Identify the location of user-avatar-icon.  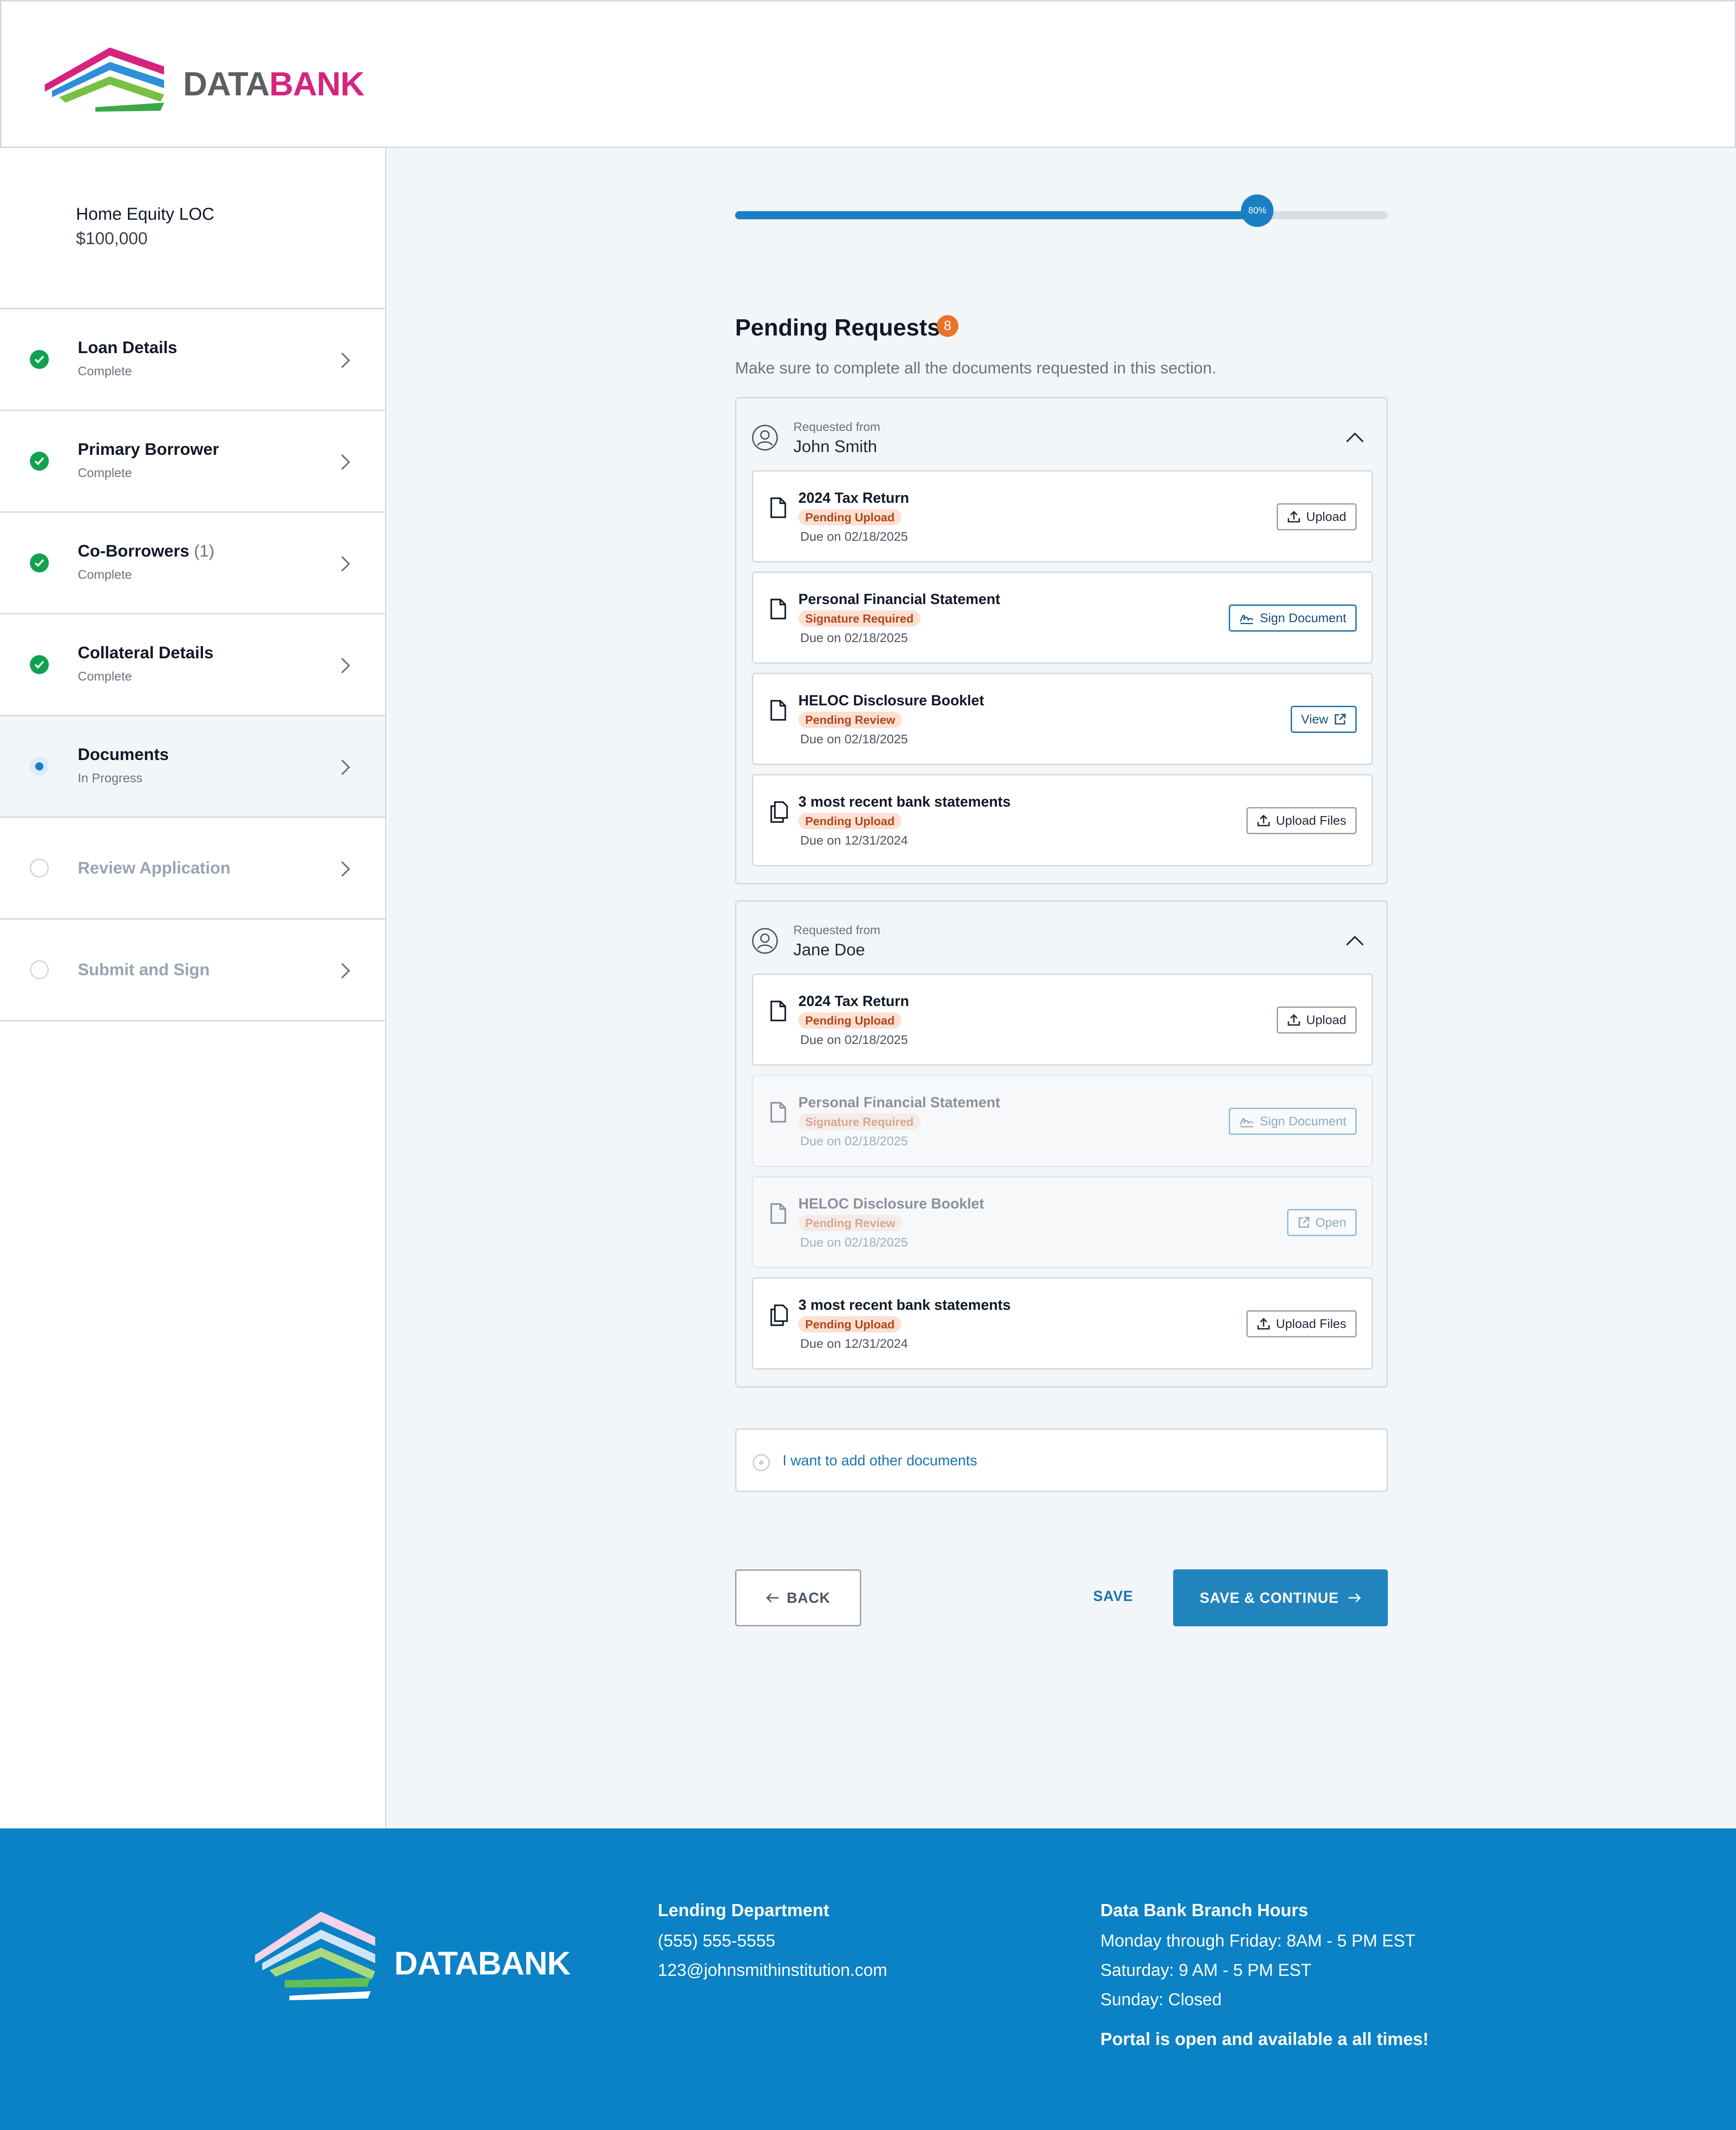
(765, 941).